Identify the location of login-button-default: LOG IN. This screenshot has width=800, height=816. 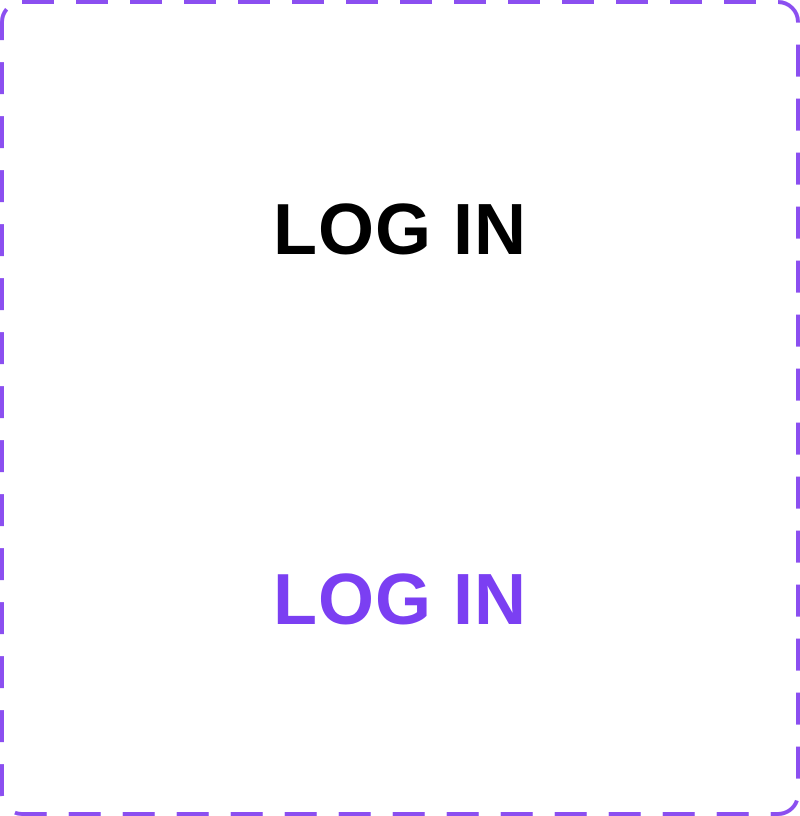
(400, 230).